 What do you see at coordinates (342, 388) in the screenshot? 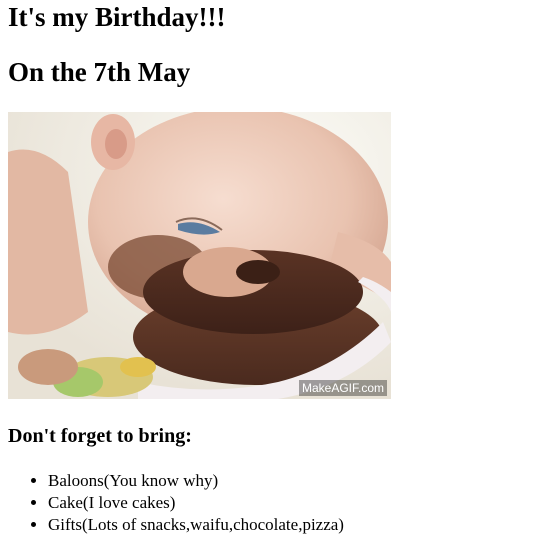
I see `makeagif-watermark: MakeAGIF.com` at bounding box center [342, 388].